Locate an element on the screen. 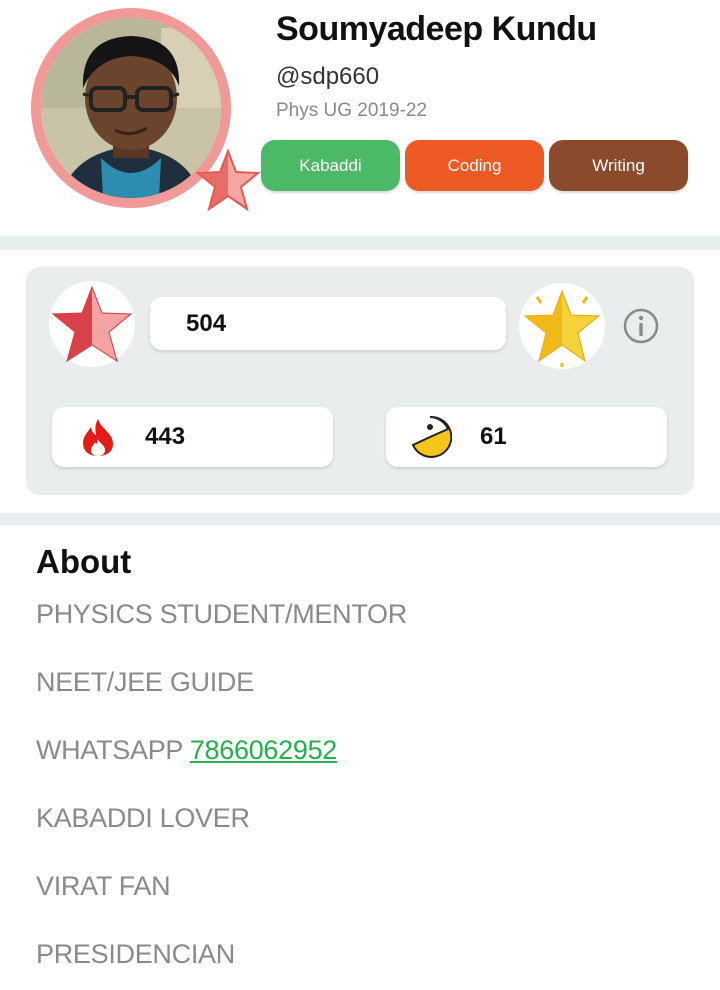 Image resolution: width=720 pixels, height=990 pixels. tag-coding: Coding is located at coordinates (474, 165).